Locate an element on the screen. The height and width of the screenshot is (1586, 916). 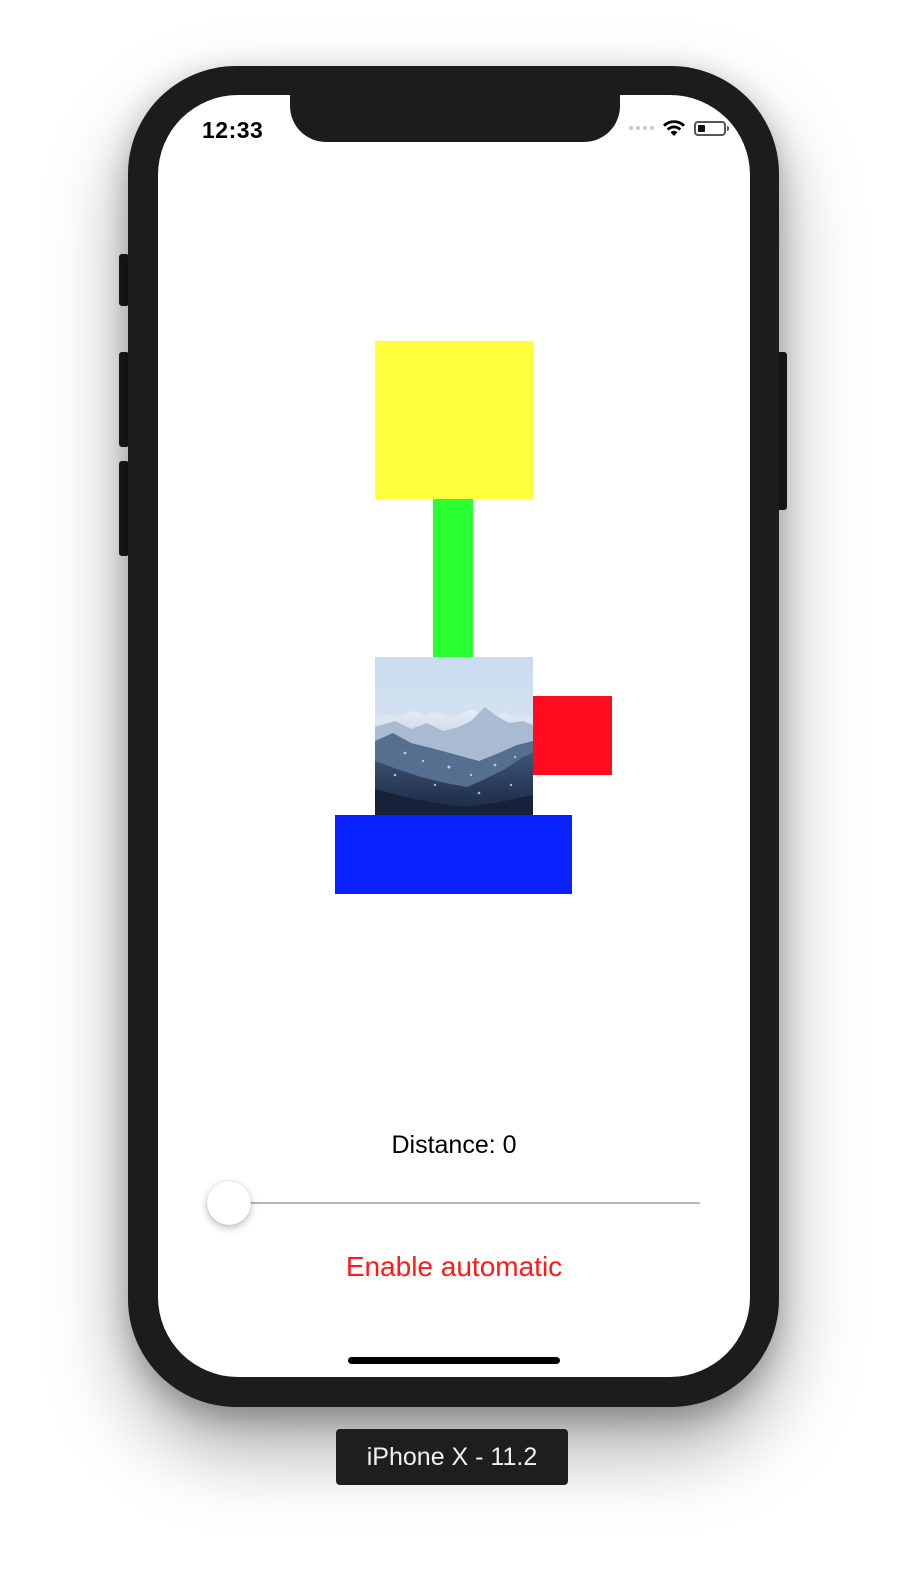
enable-automatic-button: Enable automatic is located at coordinates (454, 1267).